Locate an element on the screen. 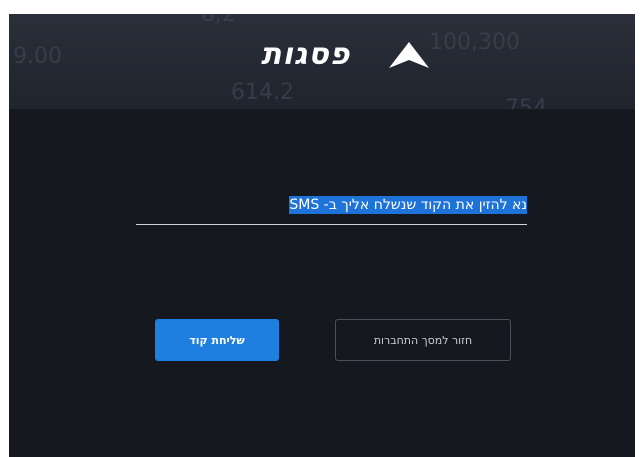 This screenshot has height=457, width=642. background-number: 9.00 is located at coordinates (37, 56).